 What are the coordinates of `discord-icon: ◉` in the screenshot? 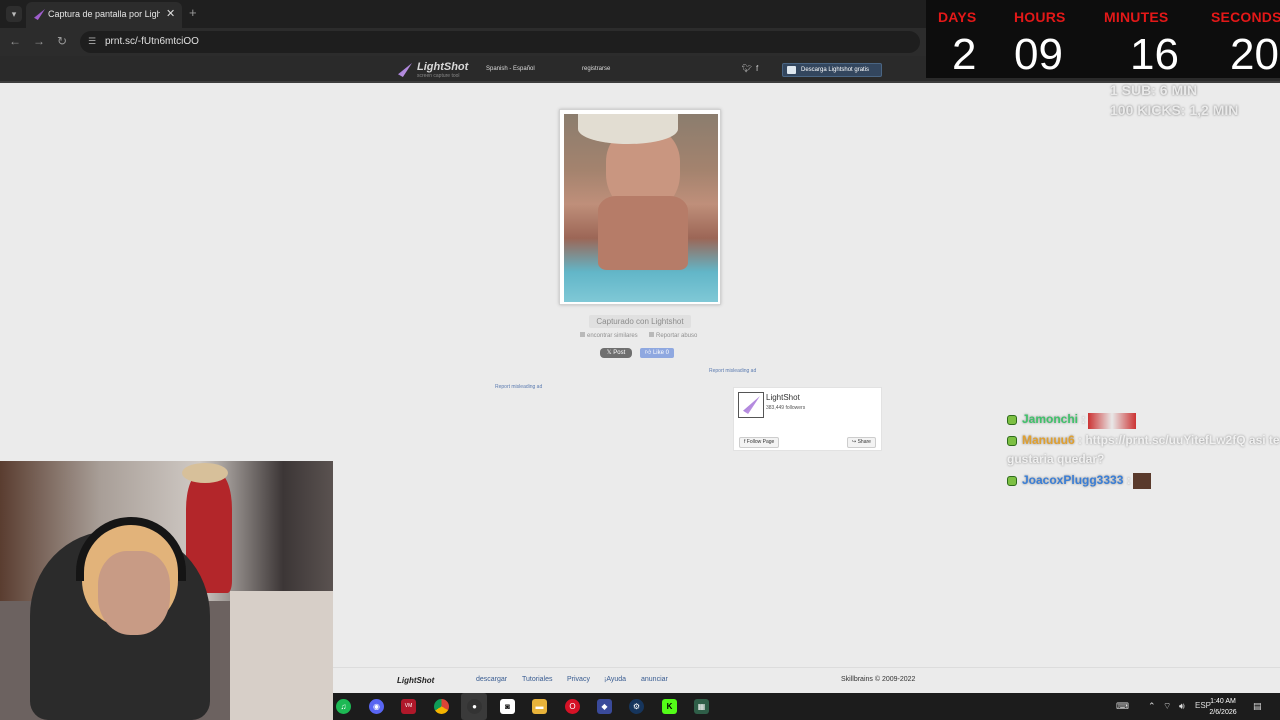 It's located at (376, 706).